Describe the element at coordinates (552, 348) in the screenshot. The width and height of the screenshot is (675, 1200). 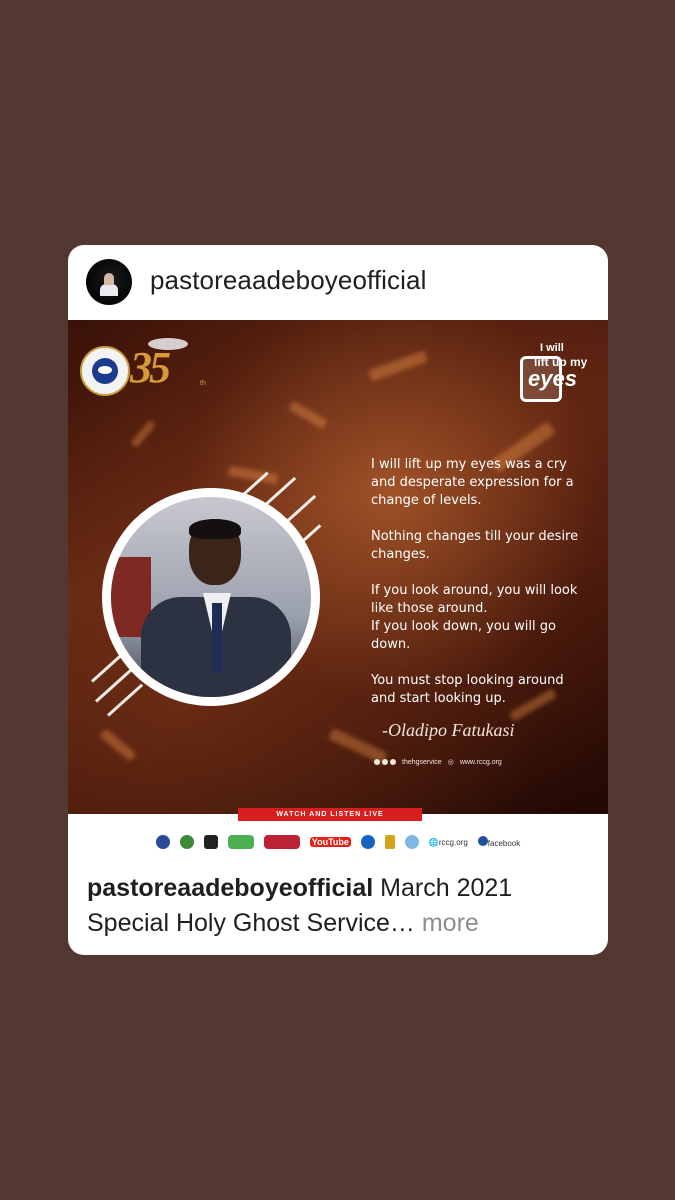
I see `theme-badge-line1: I will` at that location.